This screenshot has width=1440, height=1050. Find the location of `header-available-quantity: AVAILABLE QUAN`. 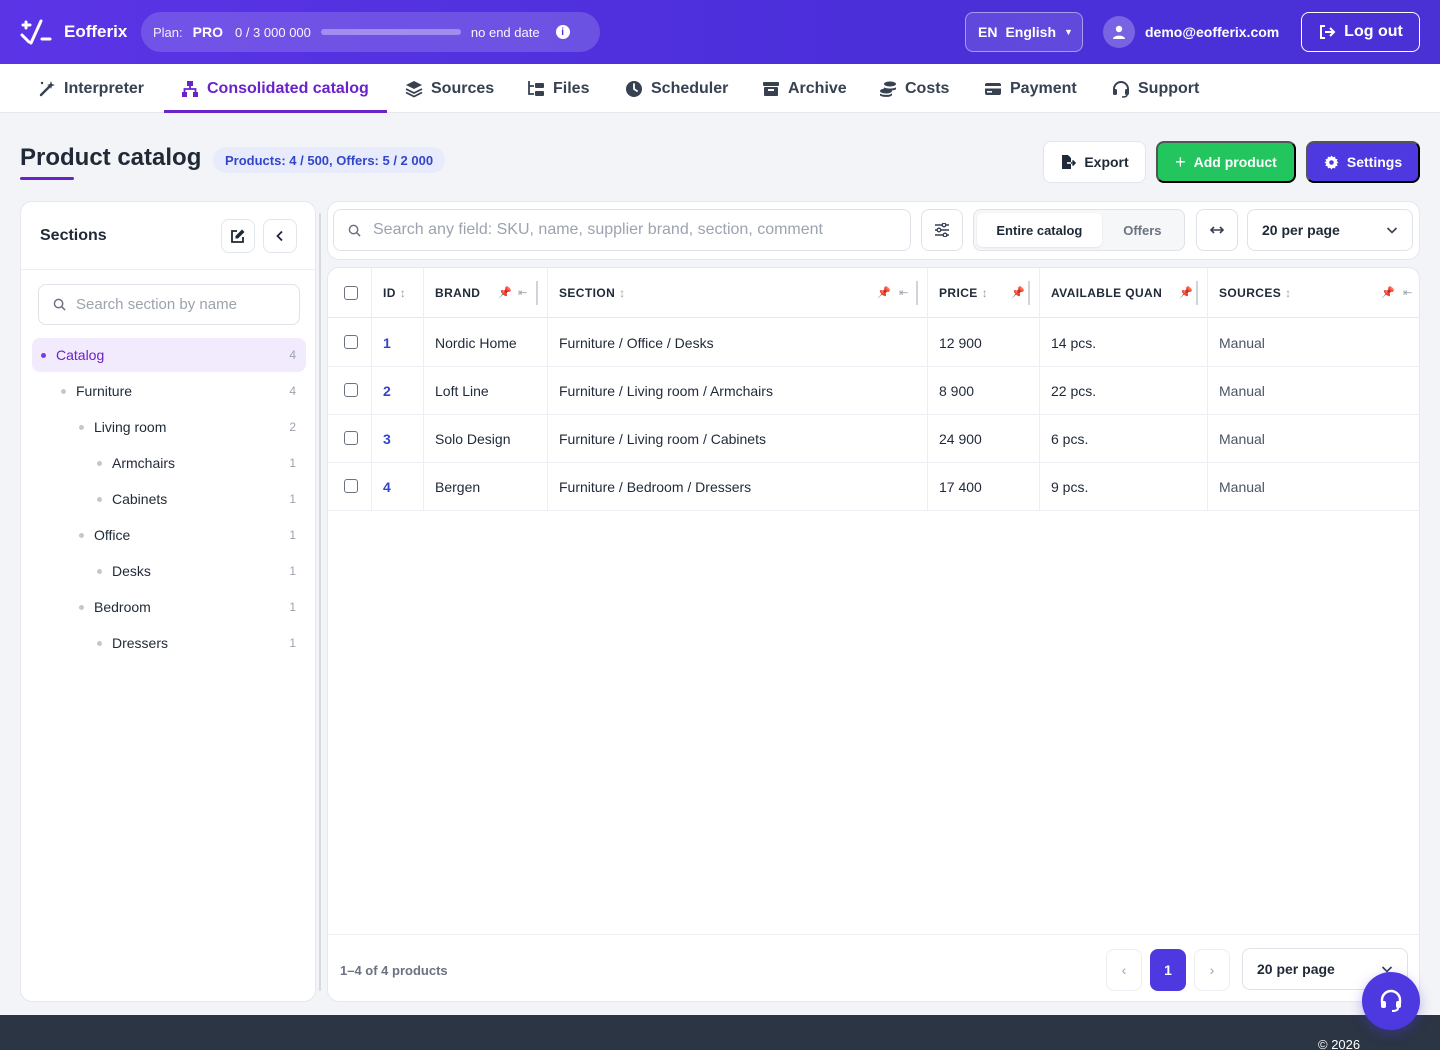

header-available-quantity: AVAILABLE QUAN is located at coordinates (1110, 293).